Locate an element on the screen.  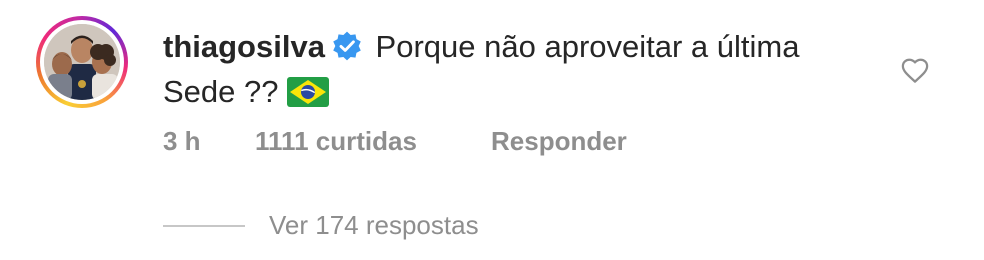
avatar-photo is located at coordinates (82, 62).